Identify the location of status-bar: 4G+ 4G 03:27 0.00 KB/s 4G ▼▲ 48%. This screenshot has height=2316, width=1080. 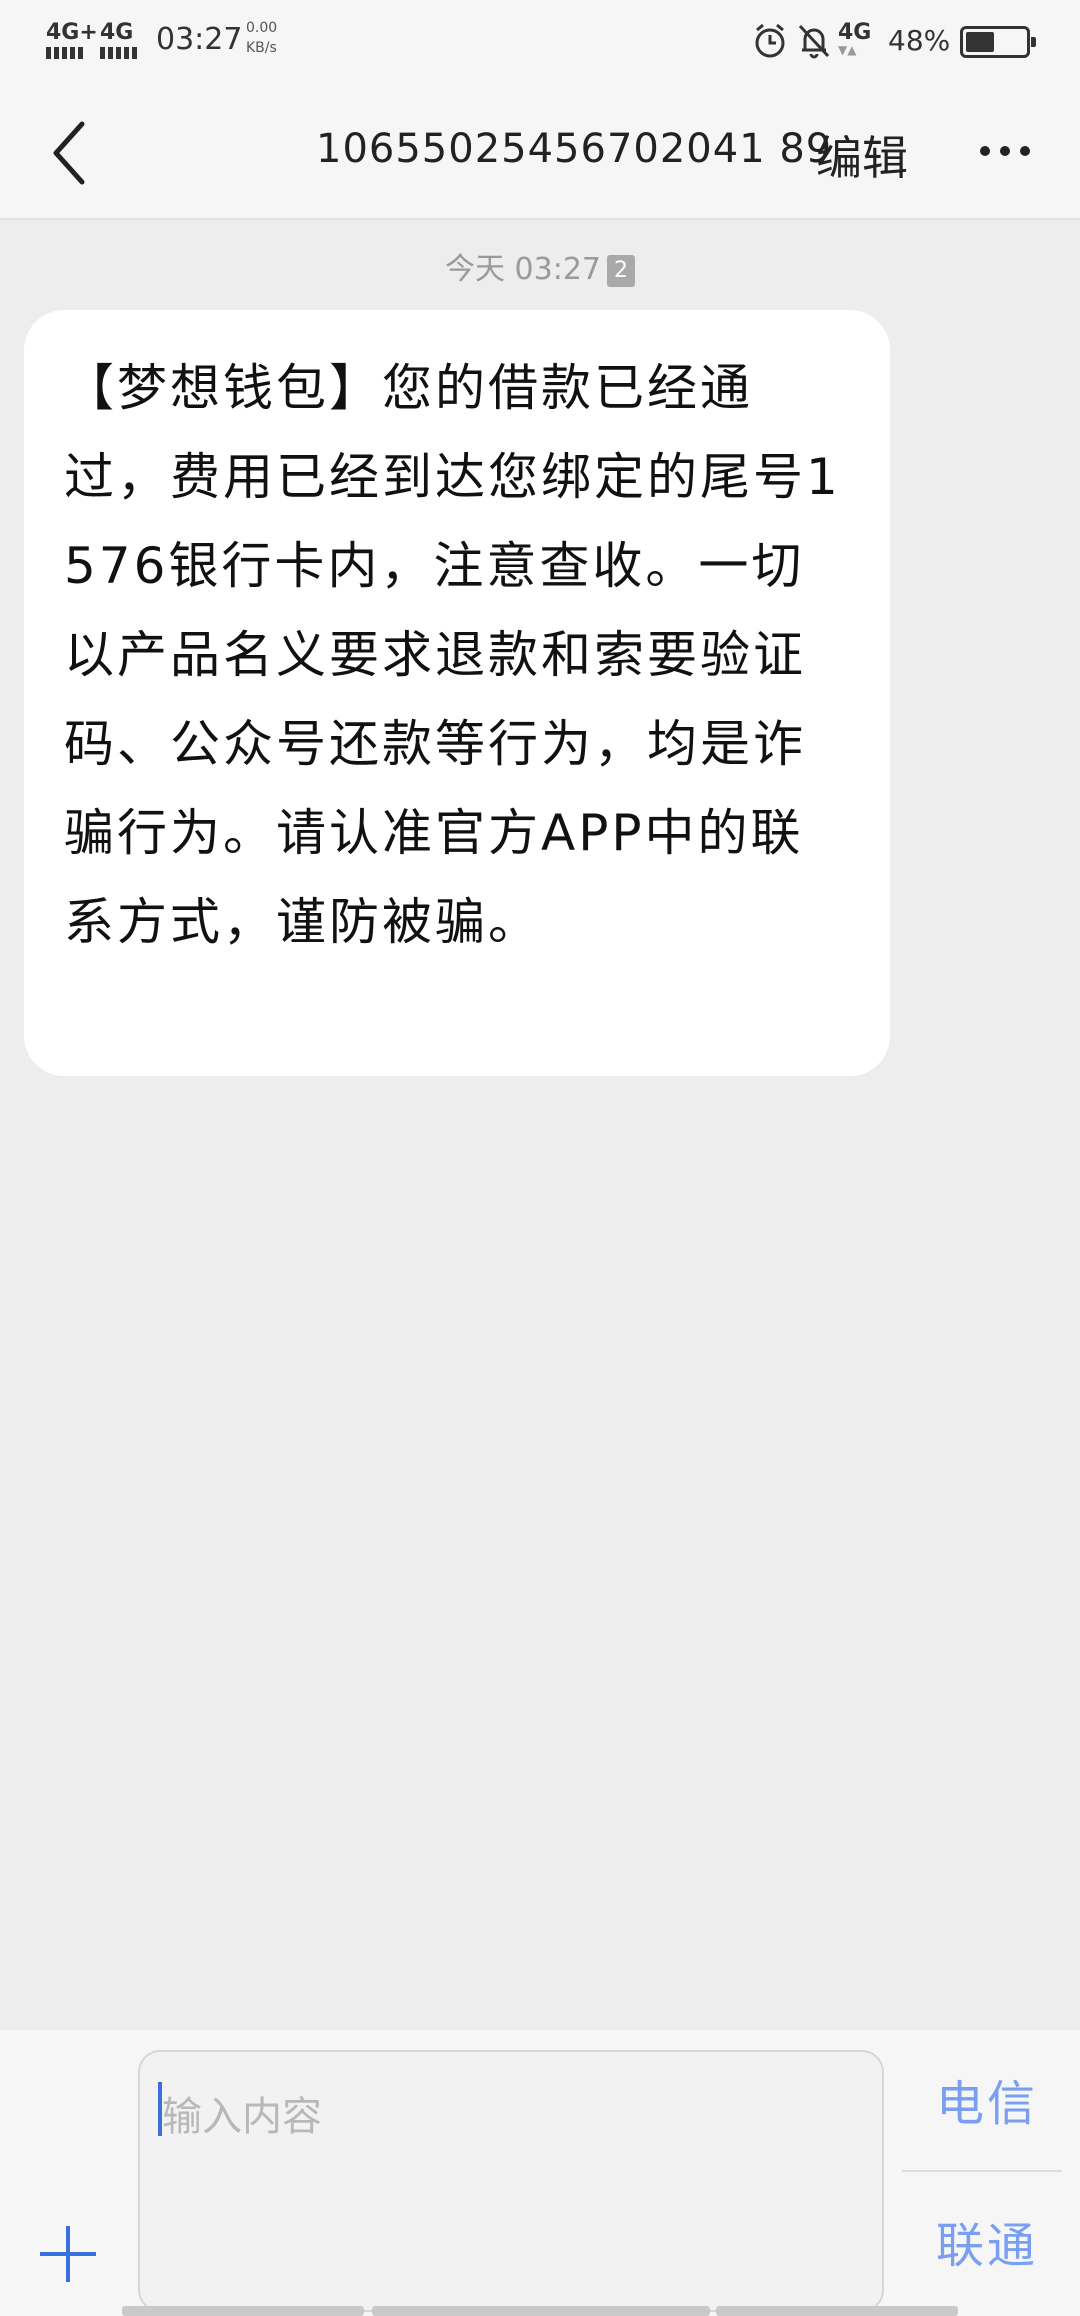
(540, 42).